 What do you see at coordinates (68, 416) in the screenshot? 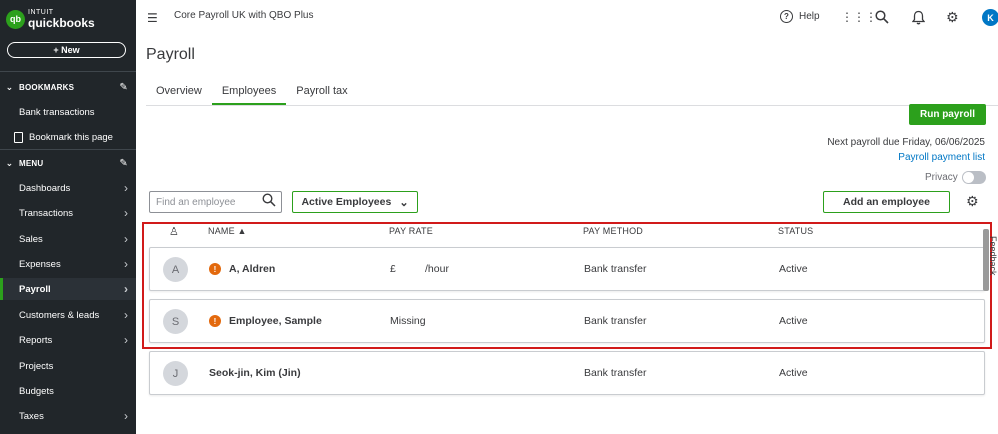
I see `sidebar-item-taxes: Taxes ›` at bounding box center [68, 416].